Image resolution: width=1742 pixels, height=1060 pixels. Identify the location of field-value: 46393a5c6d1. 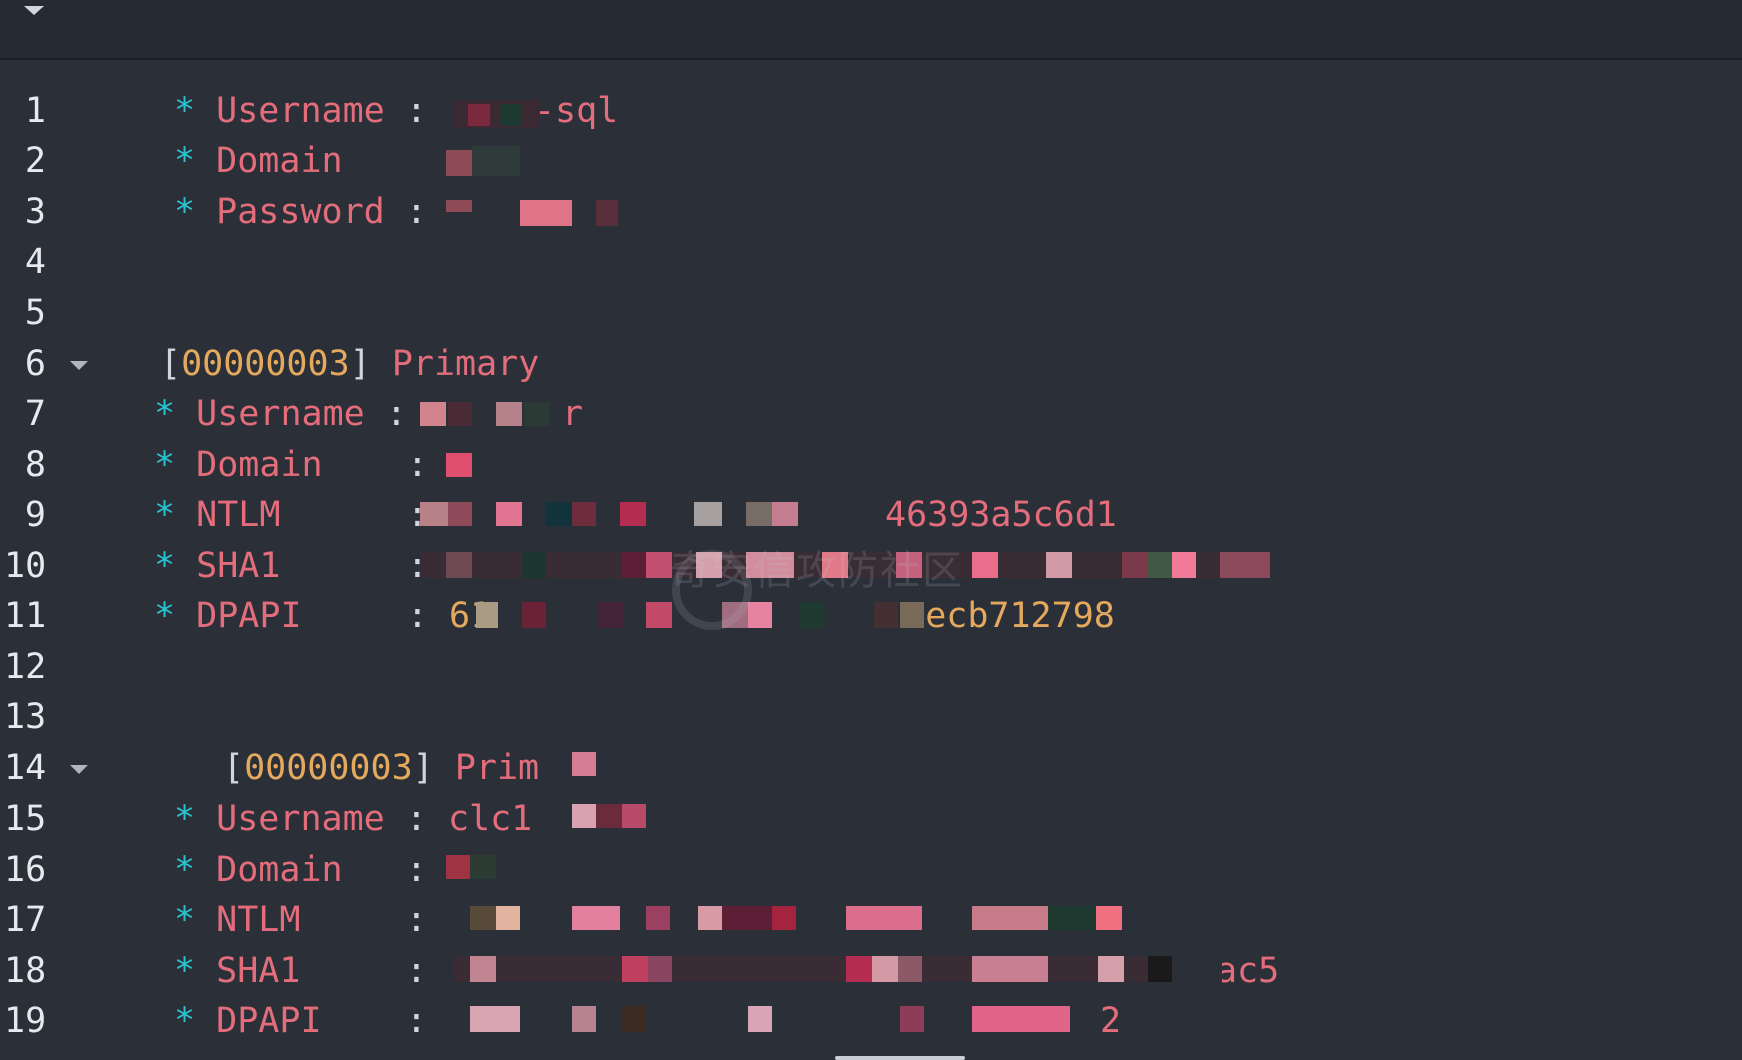
(1001, 515).